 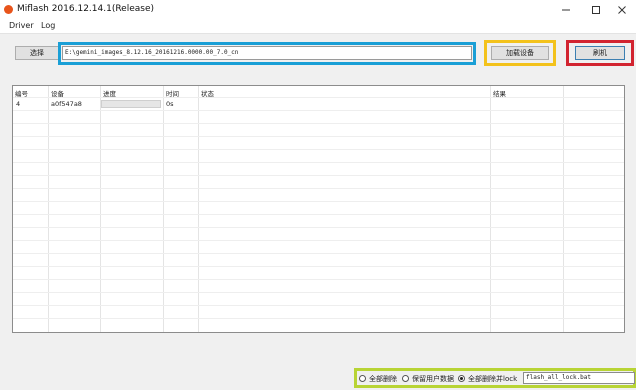 What do you see at coordinates (600, 53) in the screenshot?
I see `flash-button: 刷机` at bounding box center [600, 53].